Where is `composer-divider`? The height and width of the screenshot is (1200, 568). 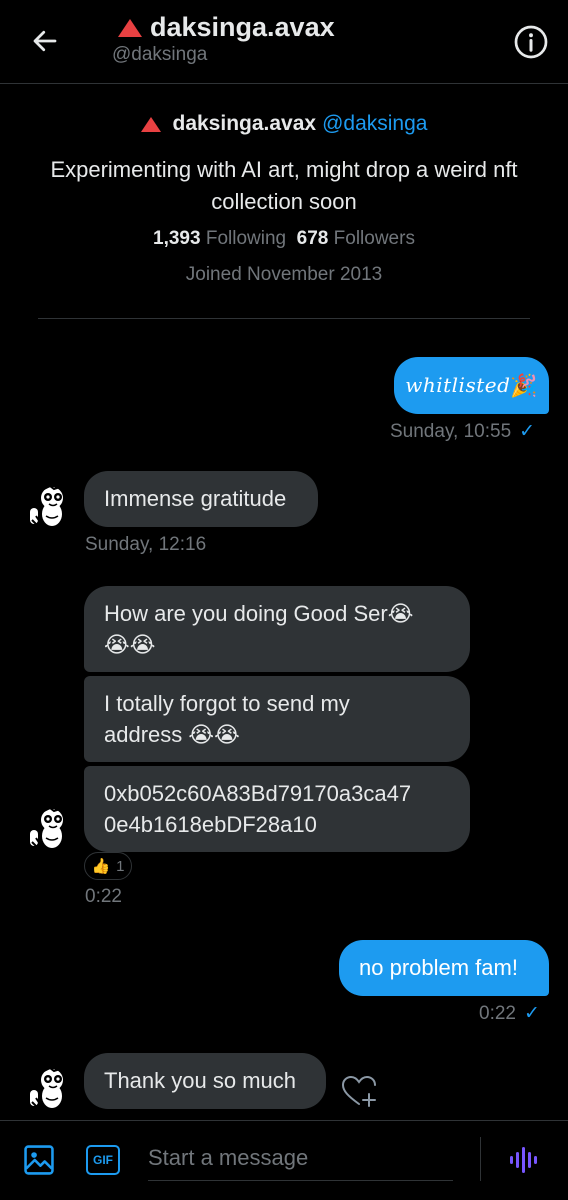 composer-divider is located at coordinates (480, 1159).